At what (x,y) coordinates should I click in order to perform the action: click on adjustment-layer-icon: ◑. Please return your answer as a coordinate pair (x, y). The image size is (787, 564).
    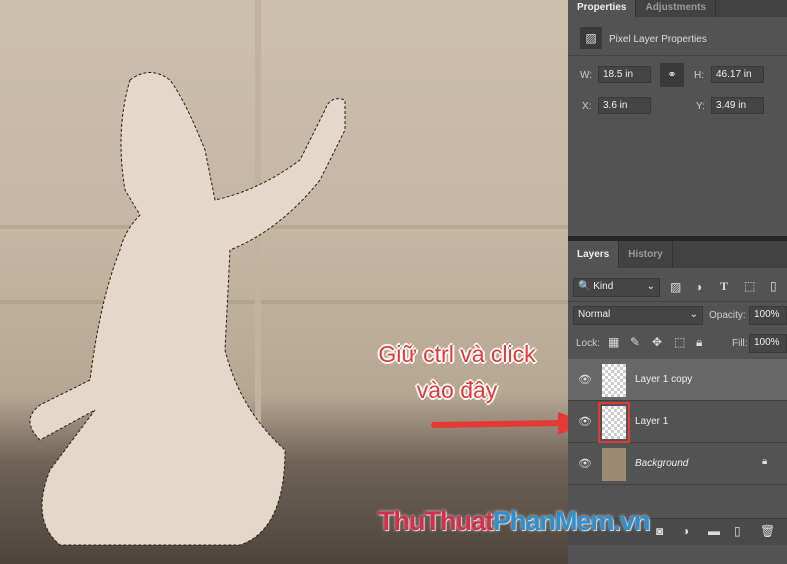
    Looking at the image, I should click on (685, 531).